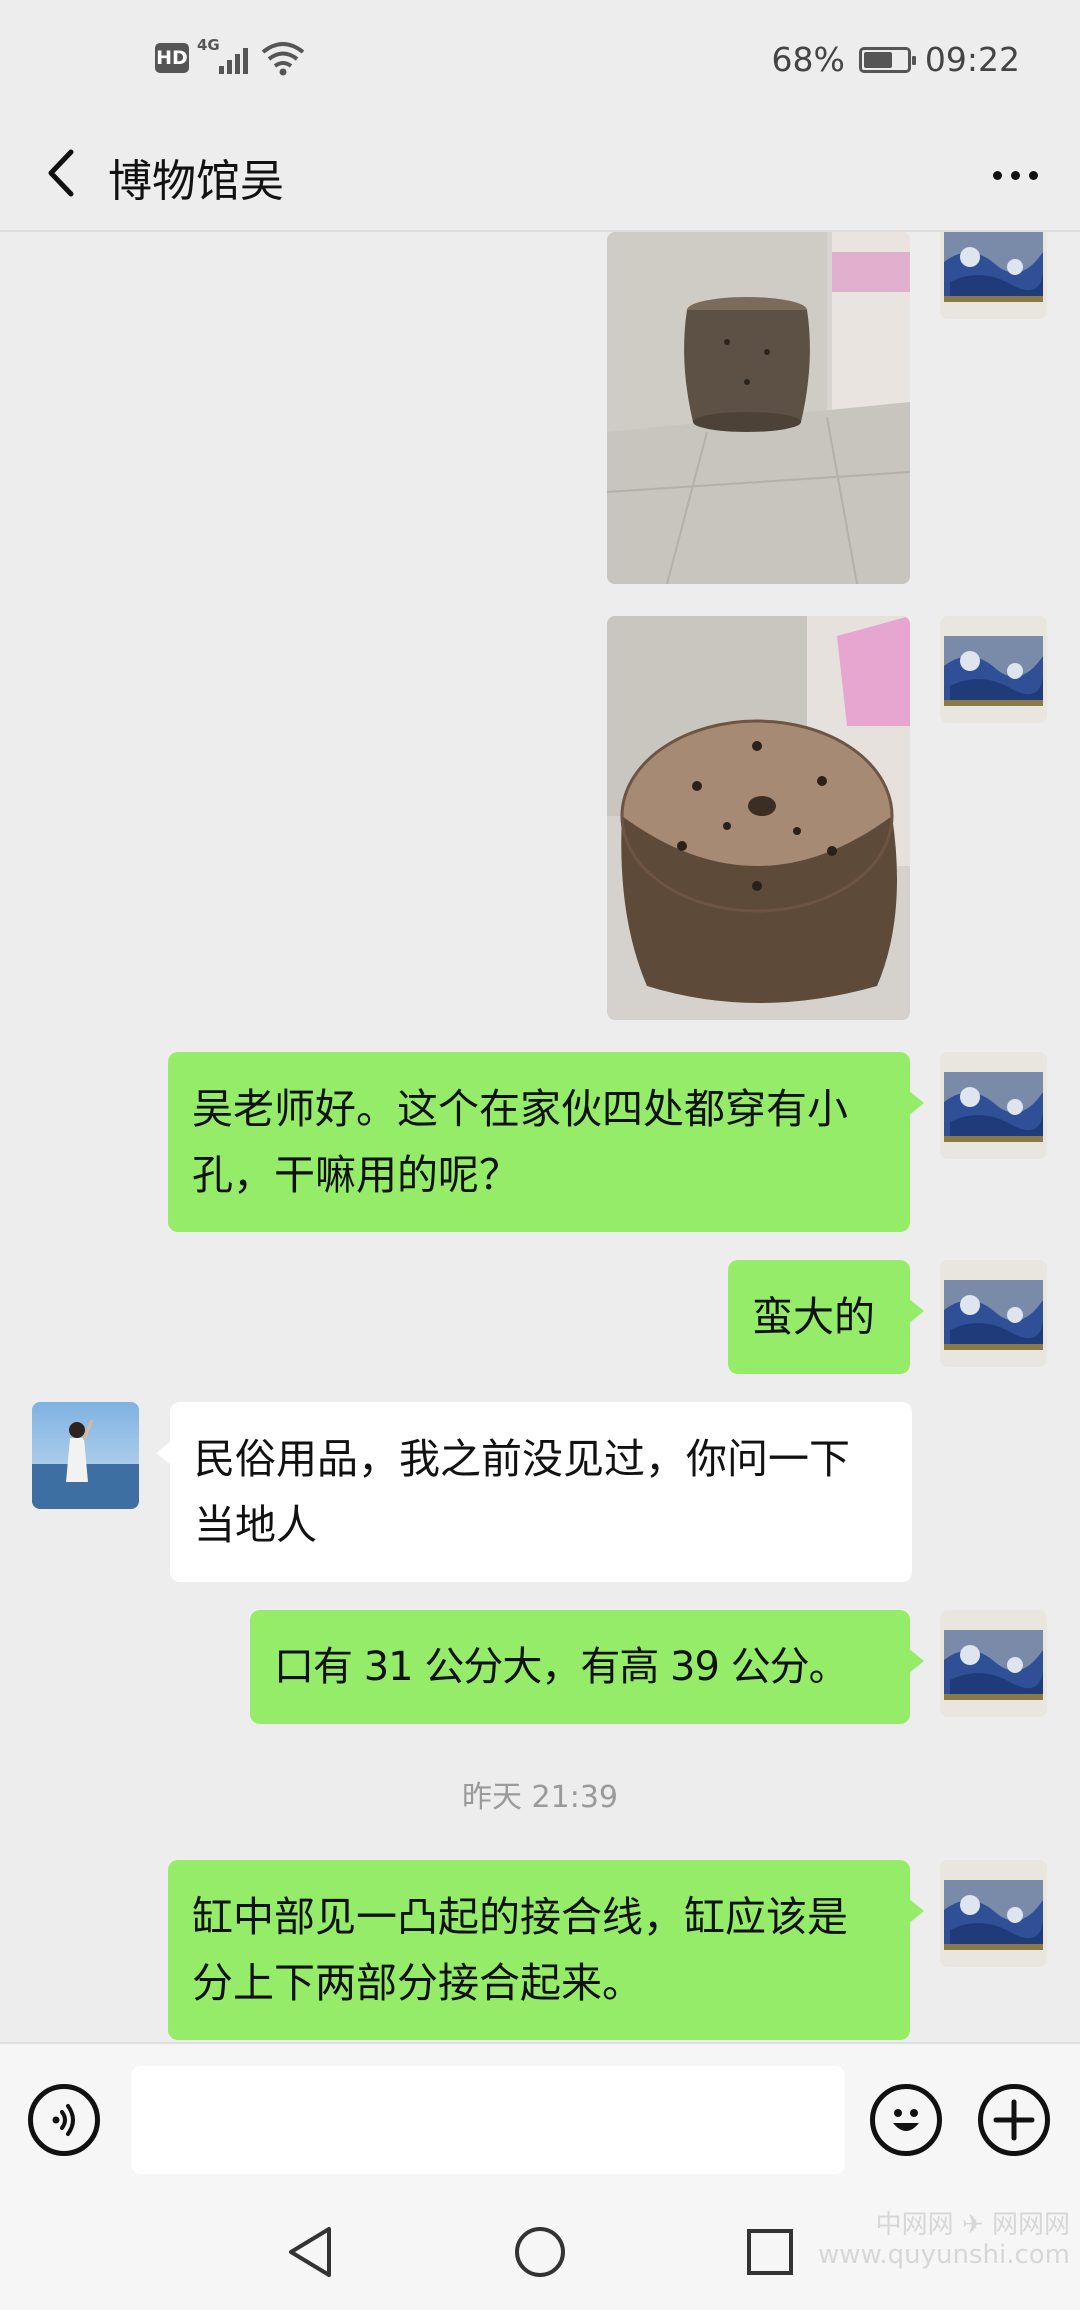  What do you see at coordinates (546, 1950) in the screenshot?
I see `message-bubble: 缸中部见一凸起的接合线，缸应该是分上下两部分接合起来。` at bounding box center [546, 1950].